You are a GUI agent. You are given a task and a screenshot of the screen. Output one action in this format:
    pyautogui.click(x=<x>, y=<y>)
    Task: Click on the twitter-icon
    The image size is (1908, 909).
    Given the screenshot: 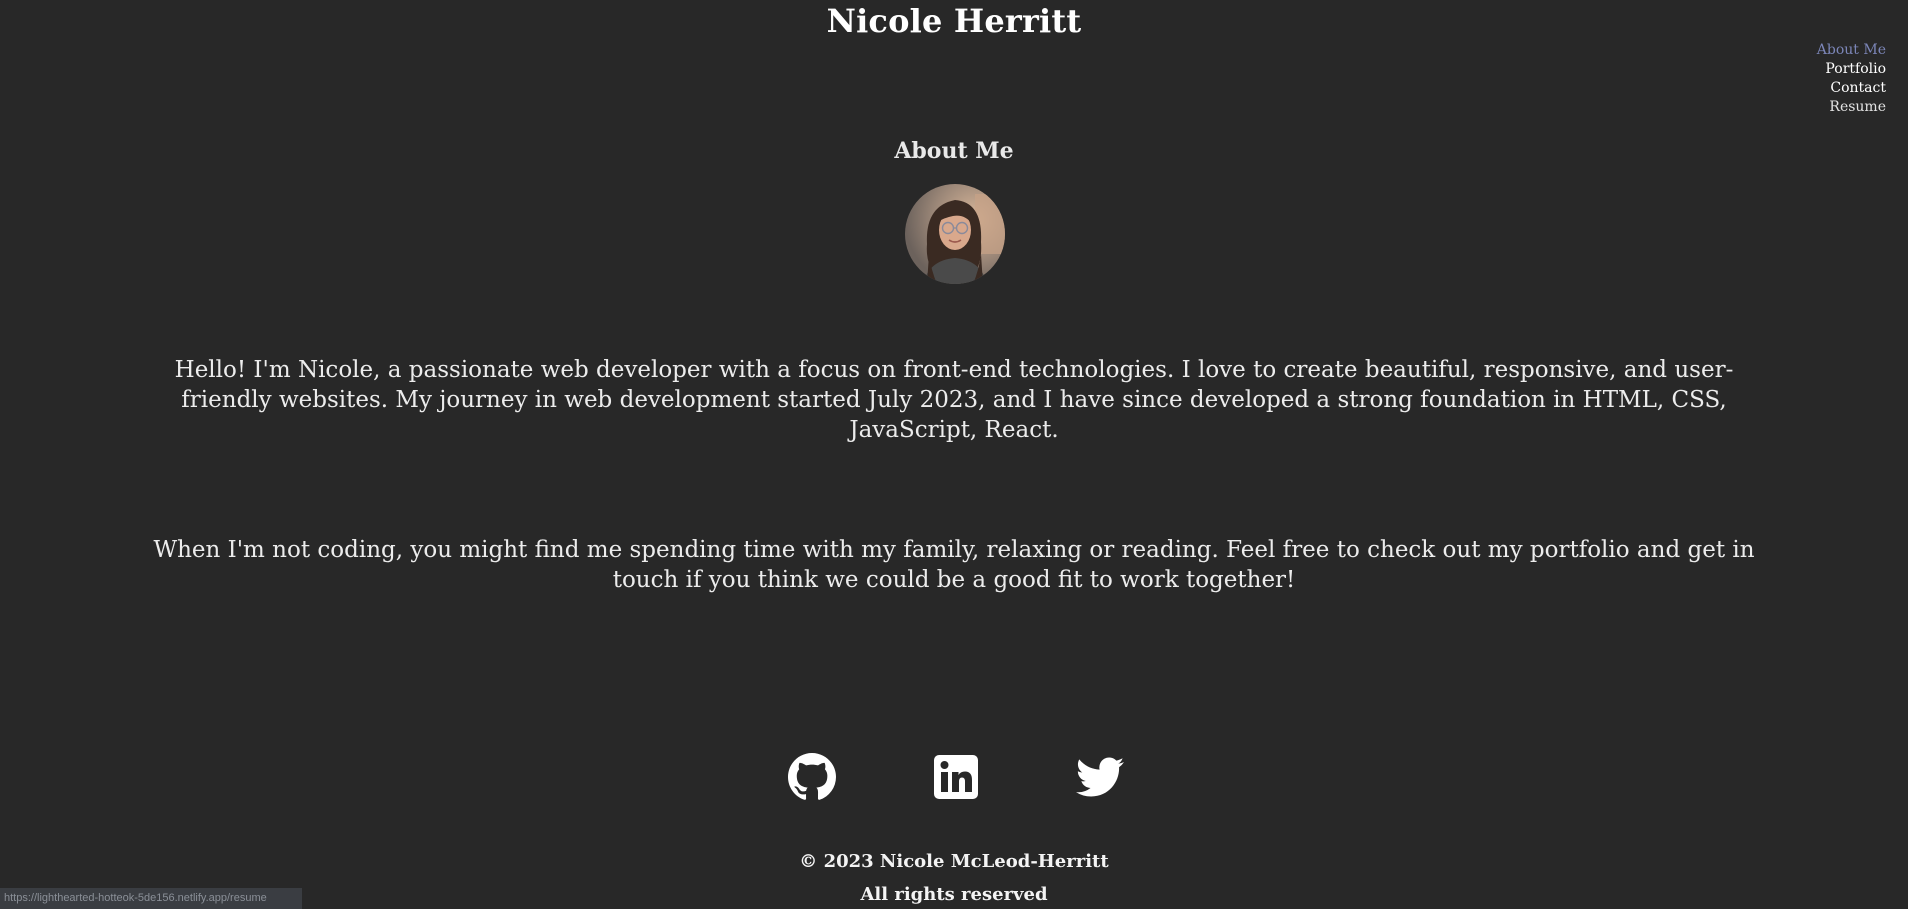 What is the action you would take?
    pyautogui.click(x=1100, y=777)
    